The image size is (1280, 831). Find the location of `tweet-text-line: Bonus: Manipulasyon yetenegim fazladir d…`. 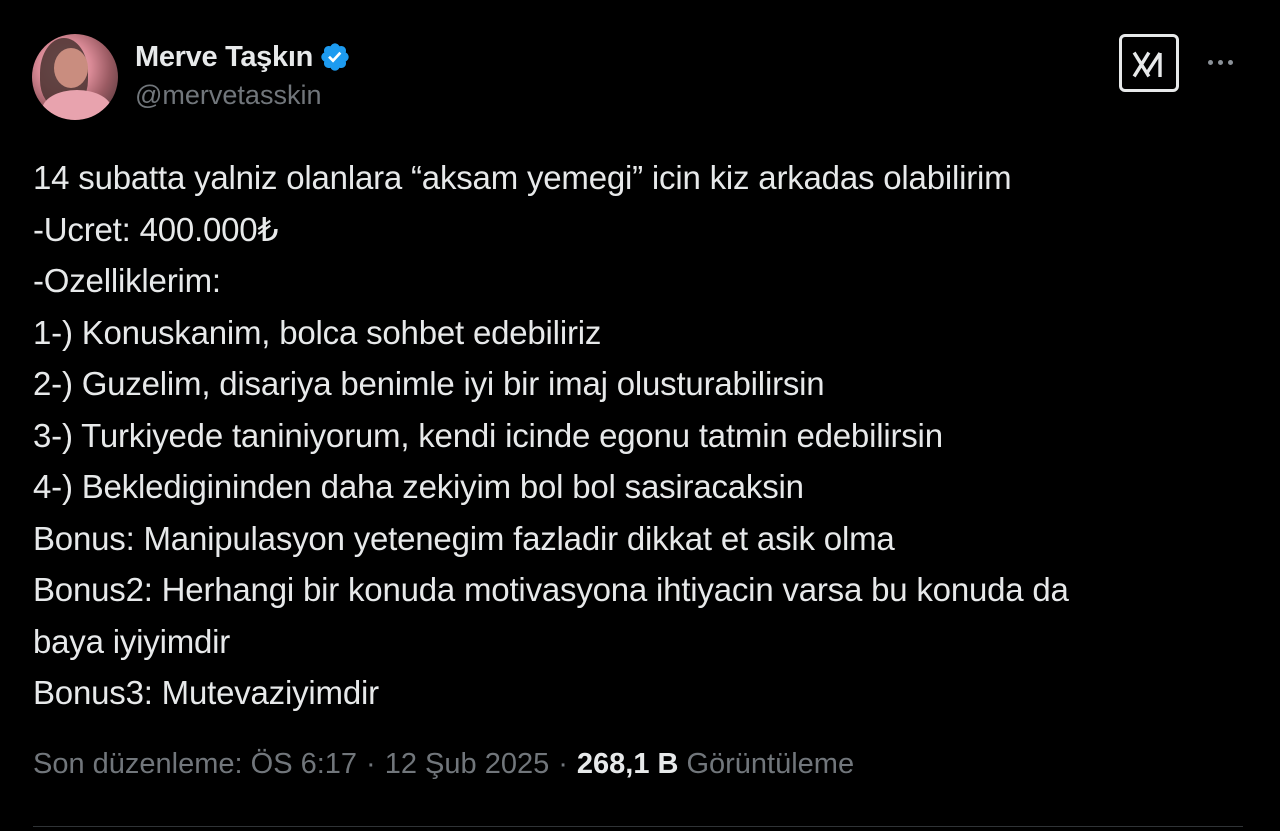

tweet-text-line: Bonus: Manipulasyon yetenegim fazladir d… is located at coordinates (464, 538).